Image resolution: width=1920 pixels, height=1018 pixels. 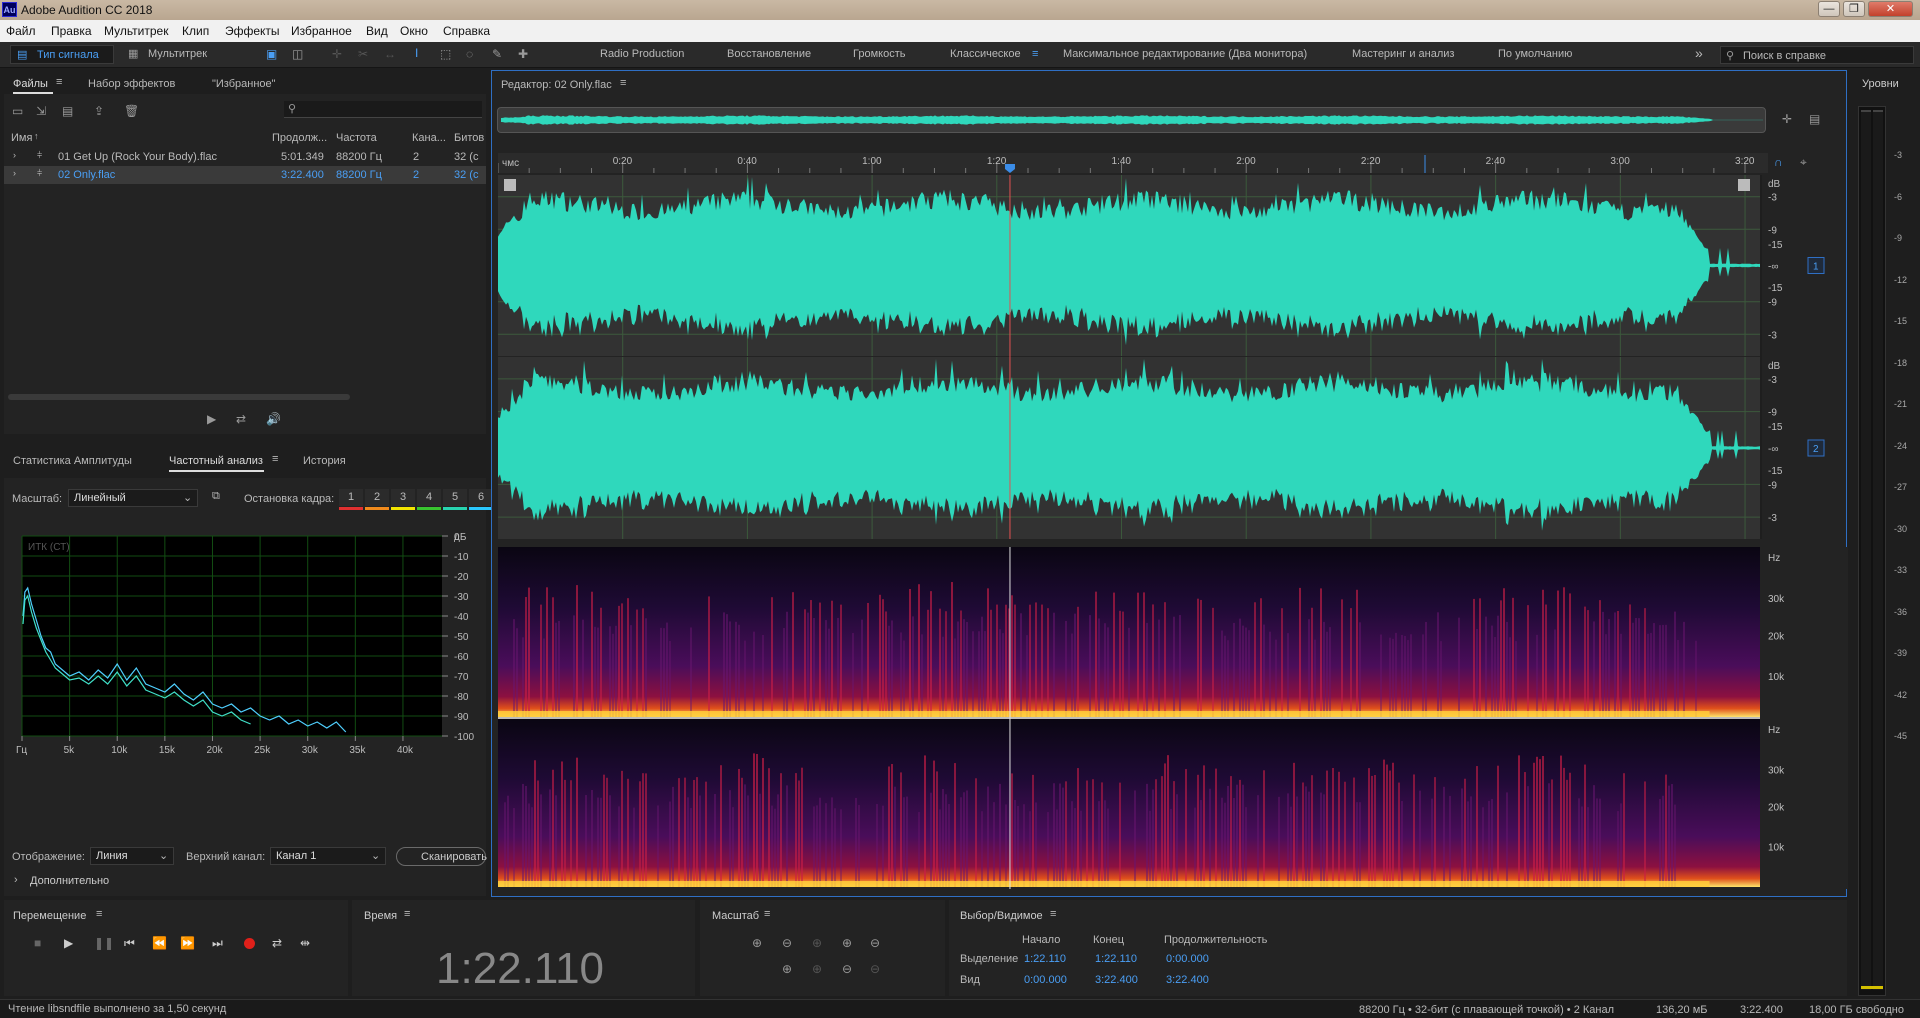 I want to click on tab-frequency-analysis: Частотный анализ, so click(x=216, y=461).